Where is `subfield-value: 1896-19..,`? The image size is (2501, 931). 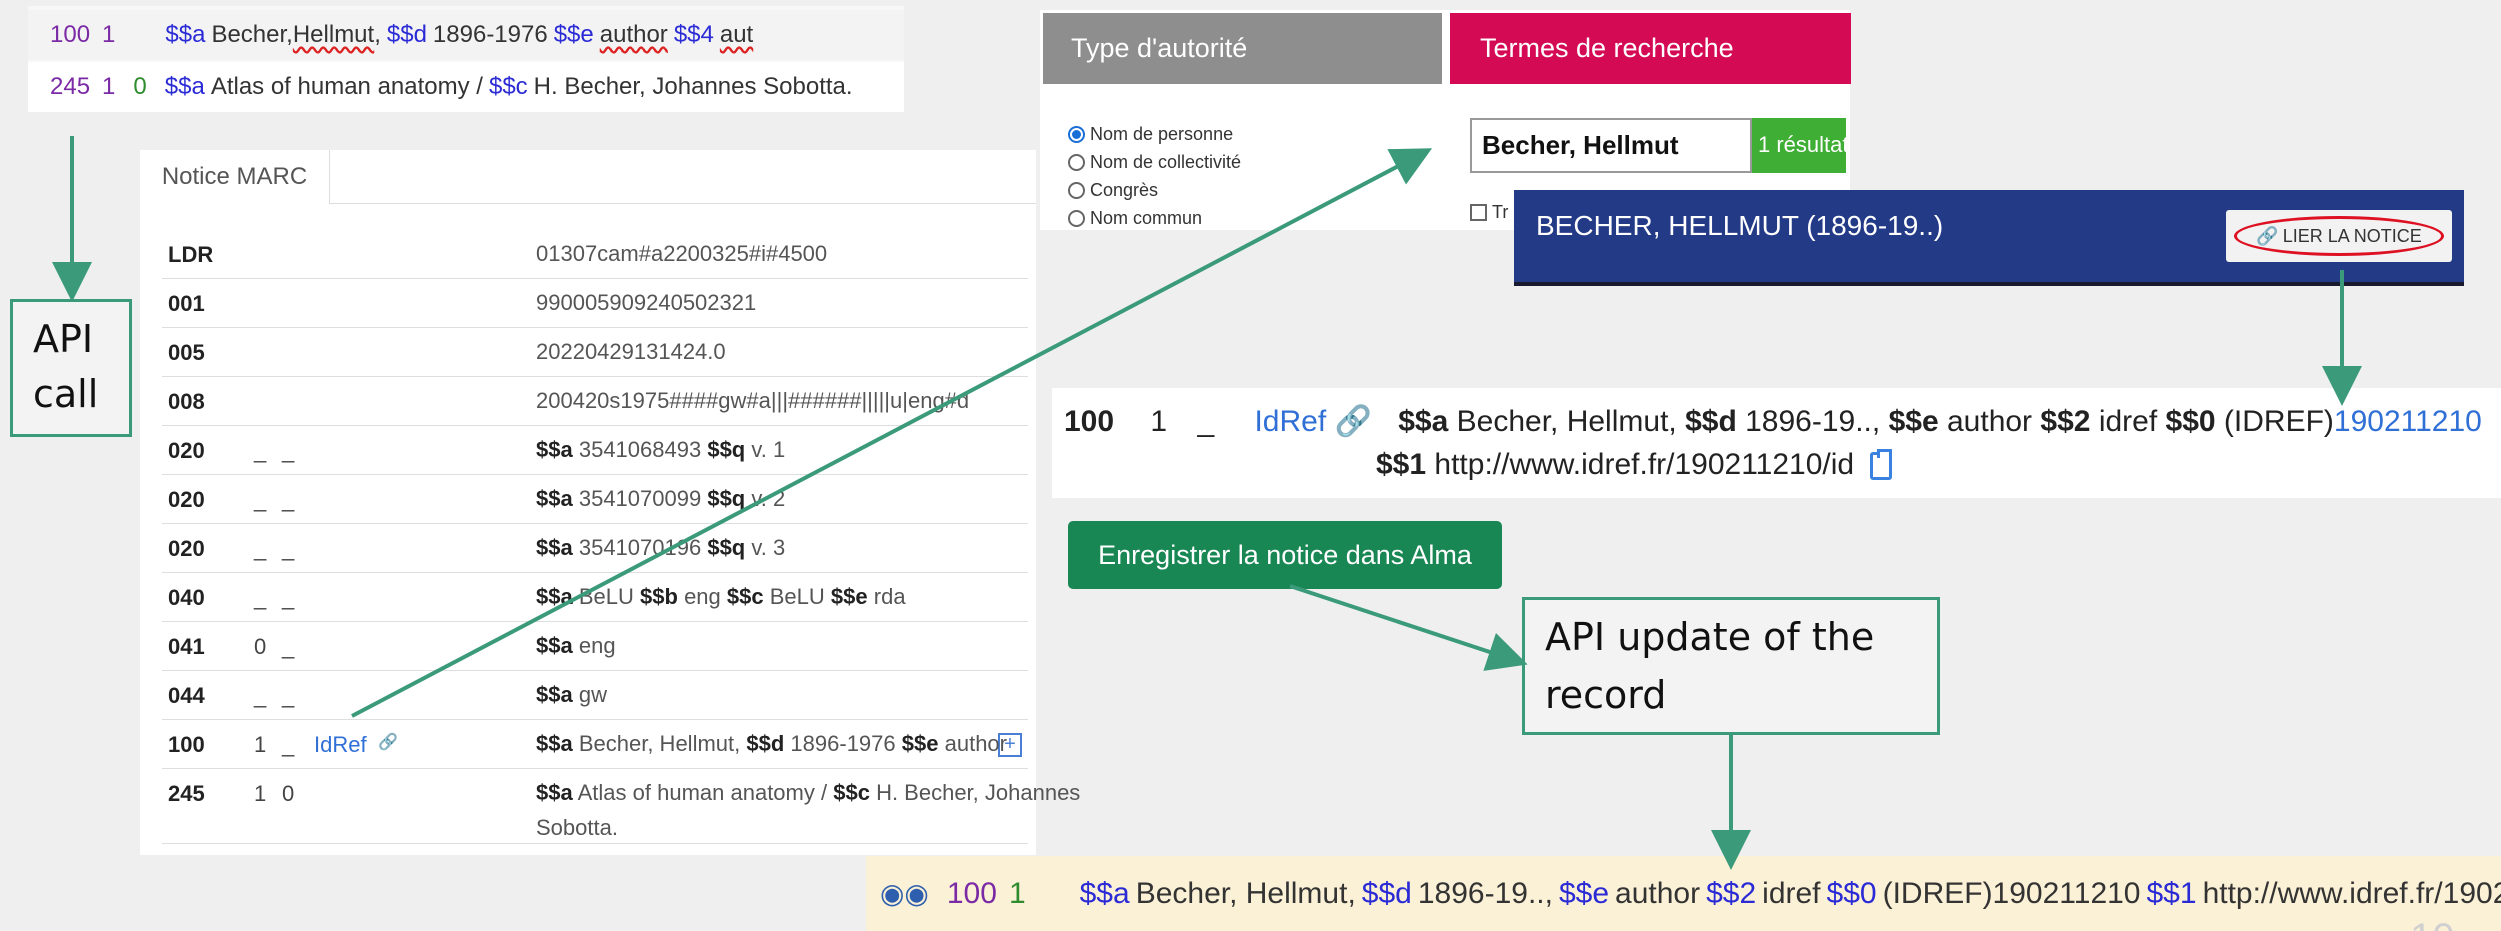 subfield-value: 1896-19.., is located at coordinates (1813, 421).